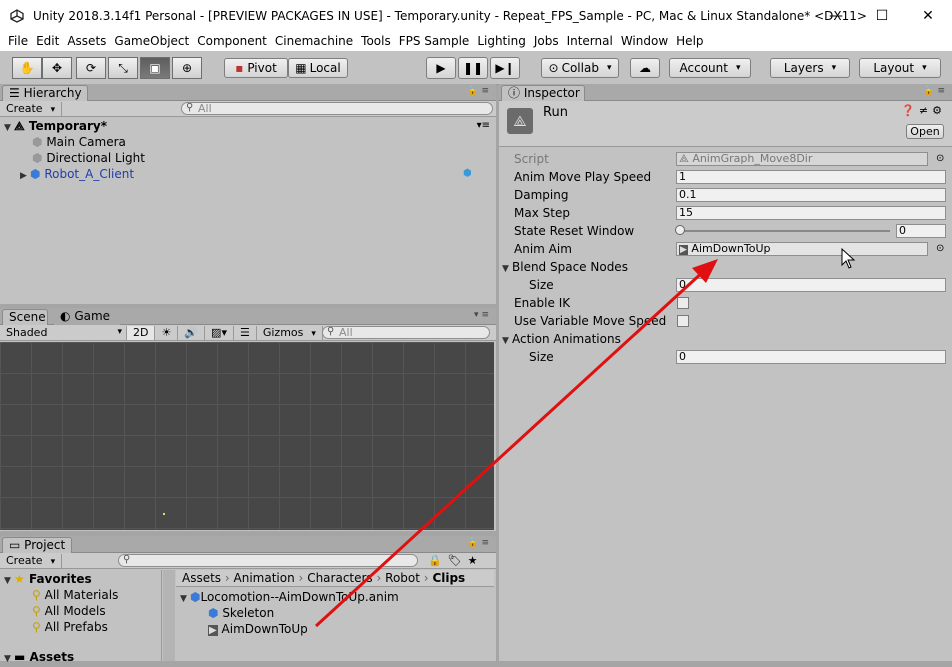  Describe the element at coordinates (192, 332) in the screenshot. I see `audio-toggle-icon: 🔊` at that location.